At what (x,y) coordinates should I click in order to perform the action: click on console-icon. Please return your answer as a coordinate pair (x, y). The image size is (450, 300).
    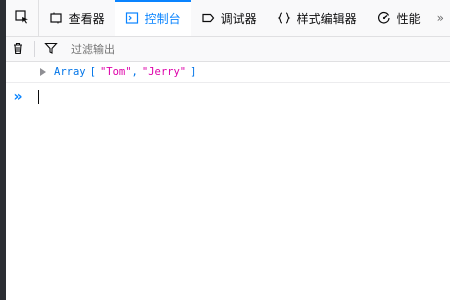
    Looking at the image, I should click on (132, 18).